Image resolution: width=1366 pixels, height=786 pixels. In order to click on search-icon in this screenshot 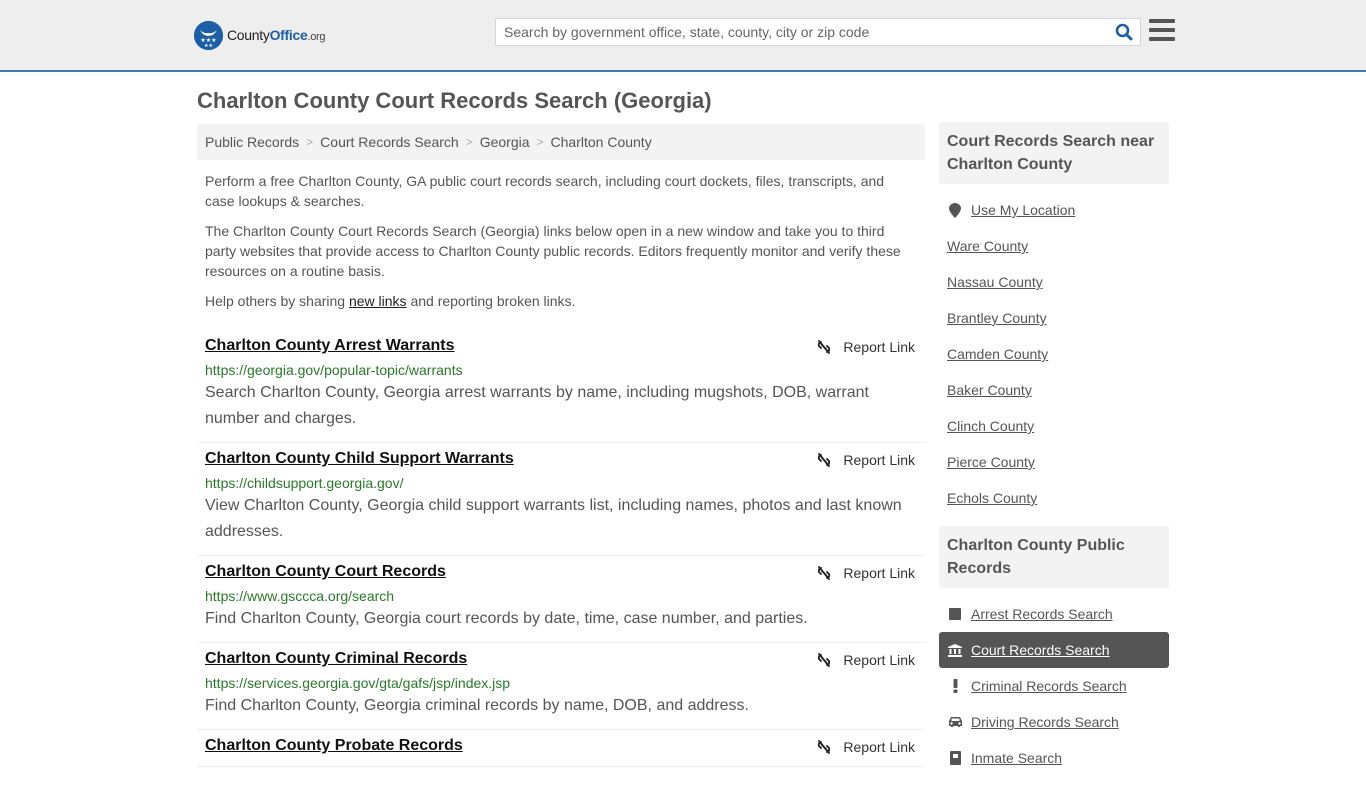, I will do `click(1124, 32)`.